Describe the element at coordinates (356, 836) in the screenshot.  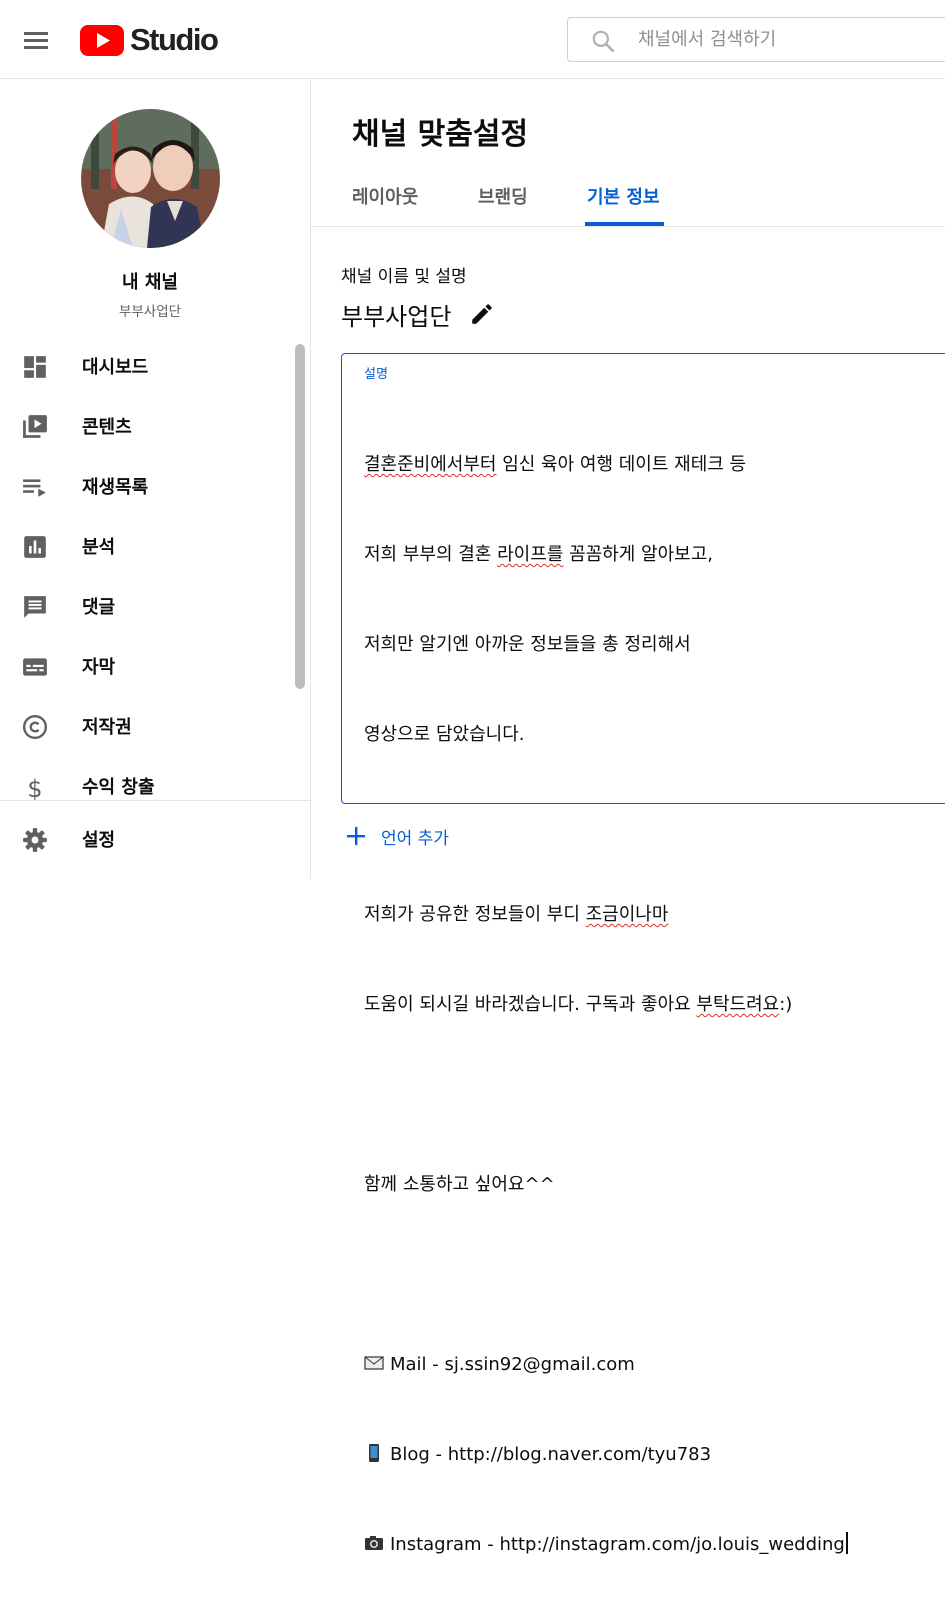
I see `plus-icon` at that location.